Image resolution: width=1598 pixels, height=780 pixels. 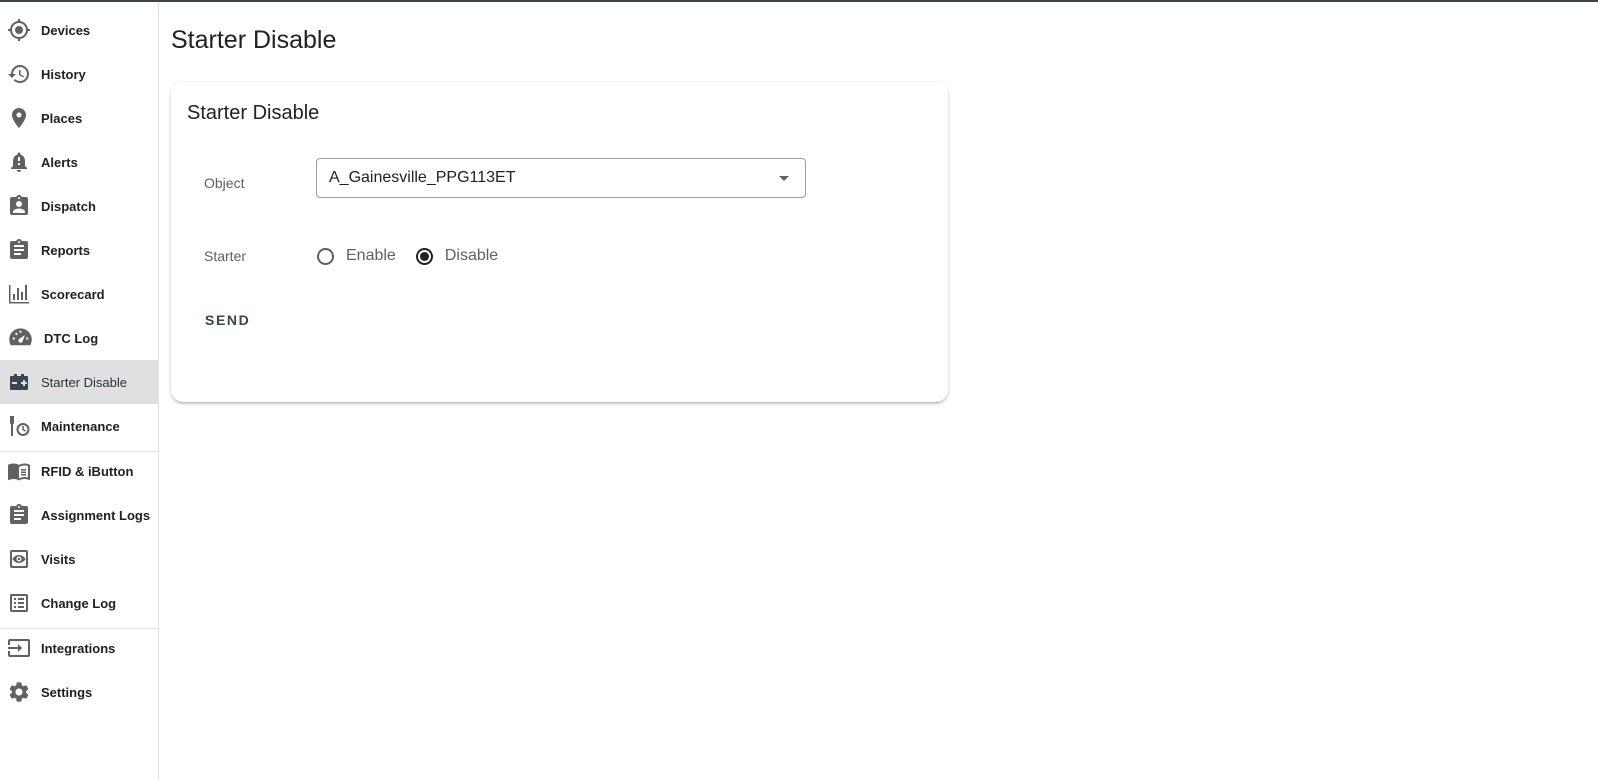 What do you see at coordinates (19, 30) in the screenshot?
I see `crosshair-icon` at bounding box center [19, 30].